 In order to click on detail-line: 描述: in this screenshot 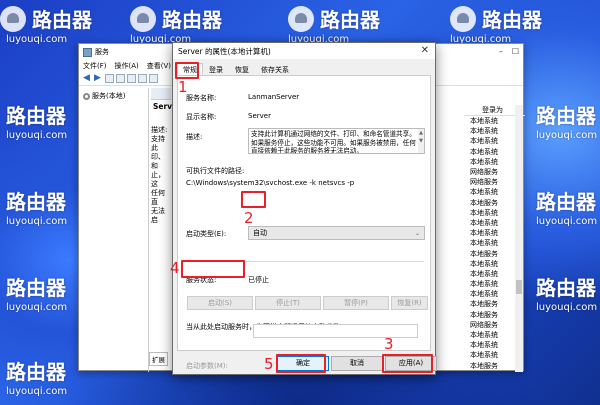, I will do `click(159, 130)`.